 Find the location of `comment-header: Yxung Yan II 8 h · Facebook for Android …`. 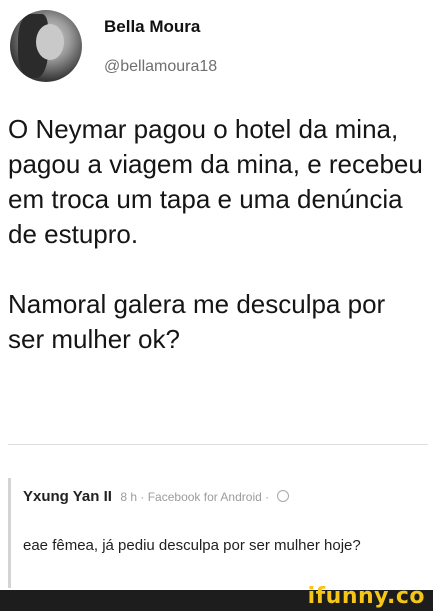

comment-header: Yxung Yan II 8 h · Facebook for Android … is located at coordinates (156, 497).